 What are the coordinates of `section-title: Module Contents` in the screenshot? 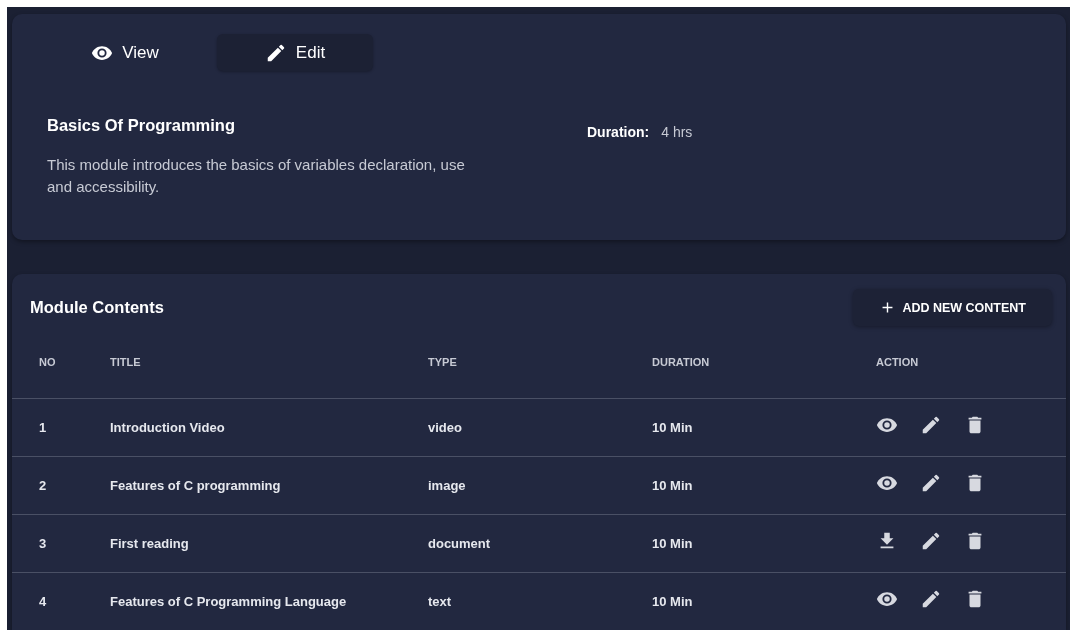 It's located at (97, 307).